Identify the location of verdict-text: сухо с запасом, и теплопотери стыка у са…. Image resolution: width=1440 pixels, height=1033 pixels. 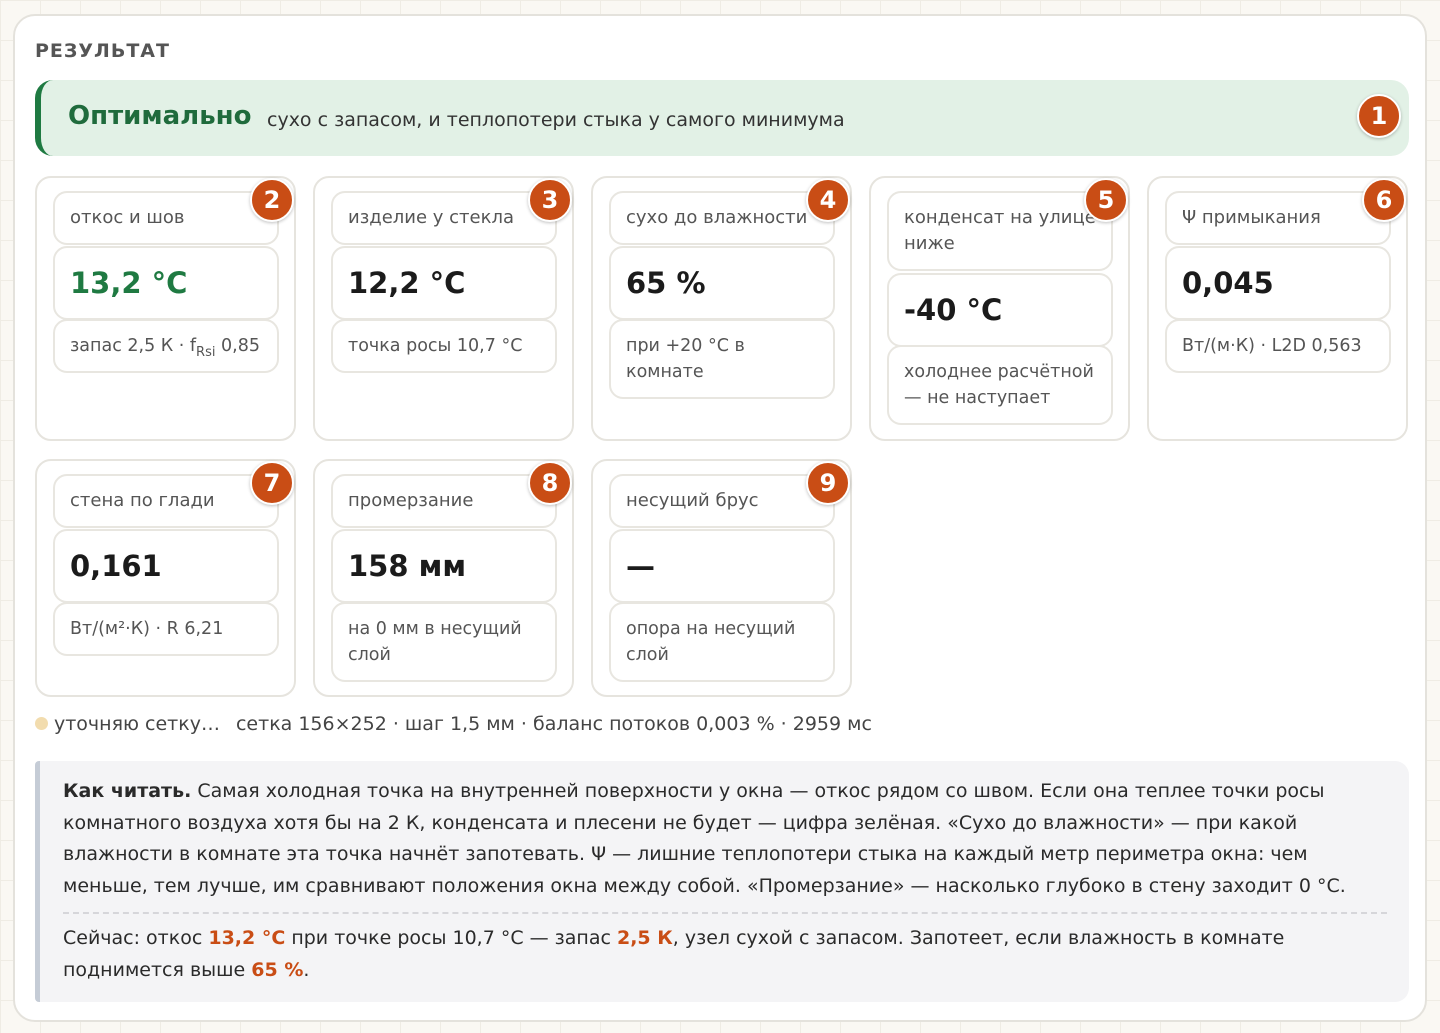
(556, 120).